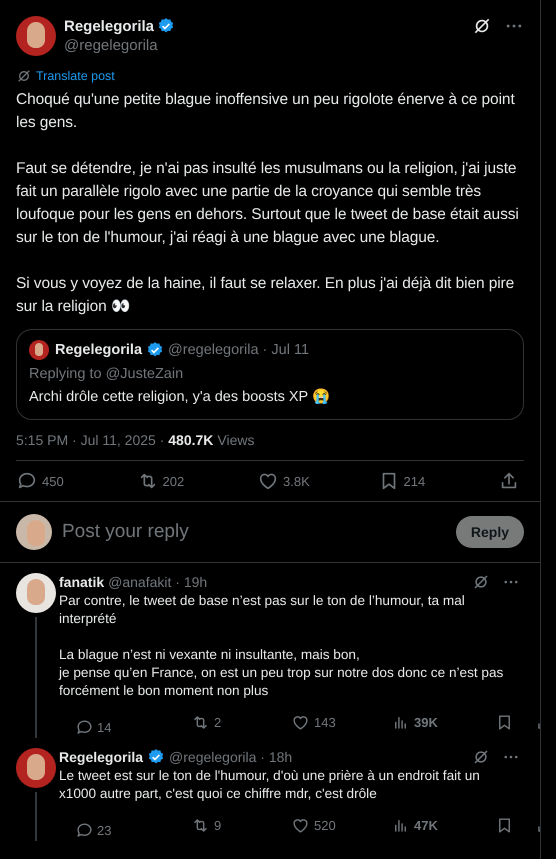 The width and height of the screenshot is (556, 859). Describe the element at coordinates (325, 825) in the screenshot. I see `action-count: 520` at that location.